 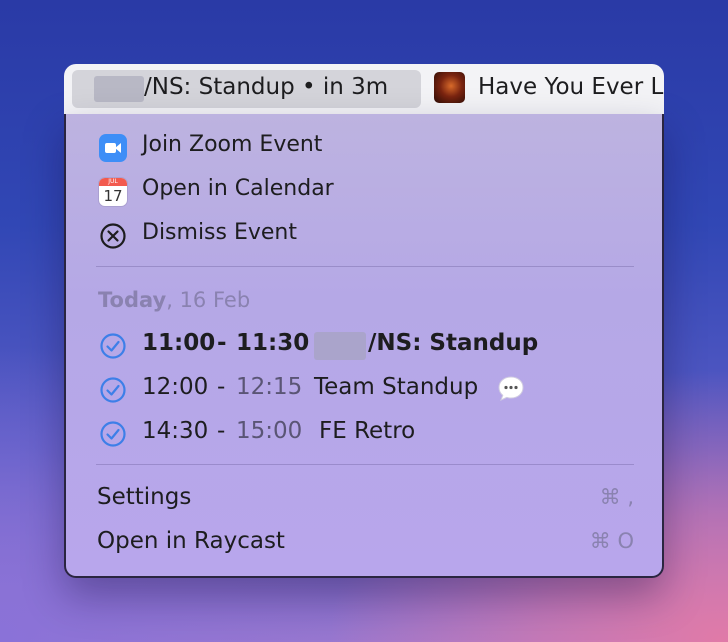 What do you see at coordinates (364, 544) in the screenshot?
I see `open-raycast-menu-item: Open in Raycast ⌘ O` at bounding box center [364, 544].